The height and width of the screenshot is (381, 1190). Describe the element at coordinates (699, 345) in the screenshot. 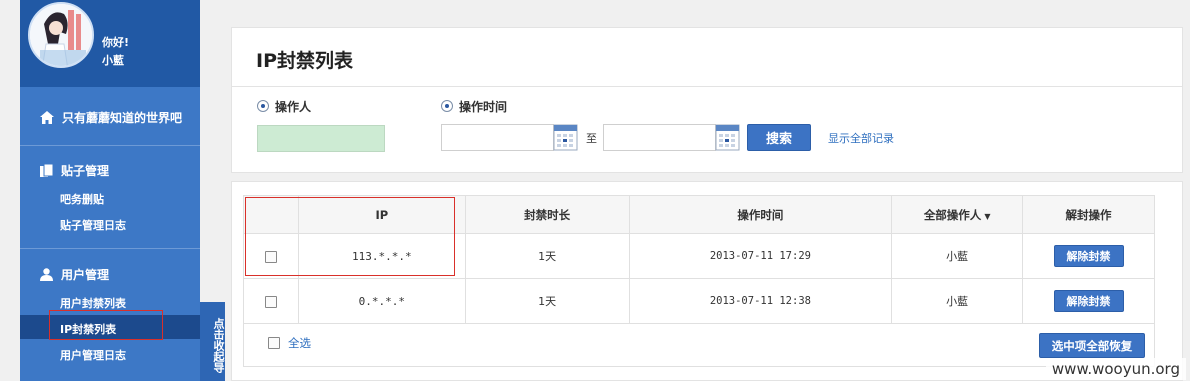

I see `table-footer: 全选 选中项全部恢复` at that location.